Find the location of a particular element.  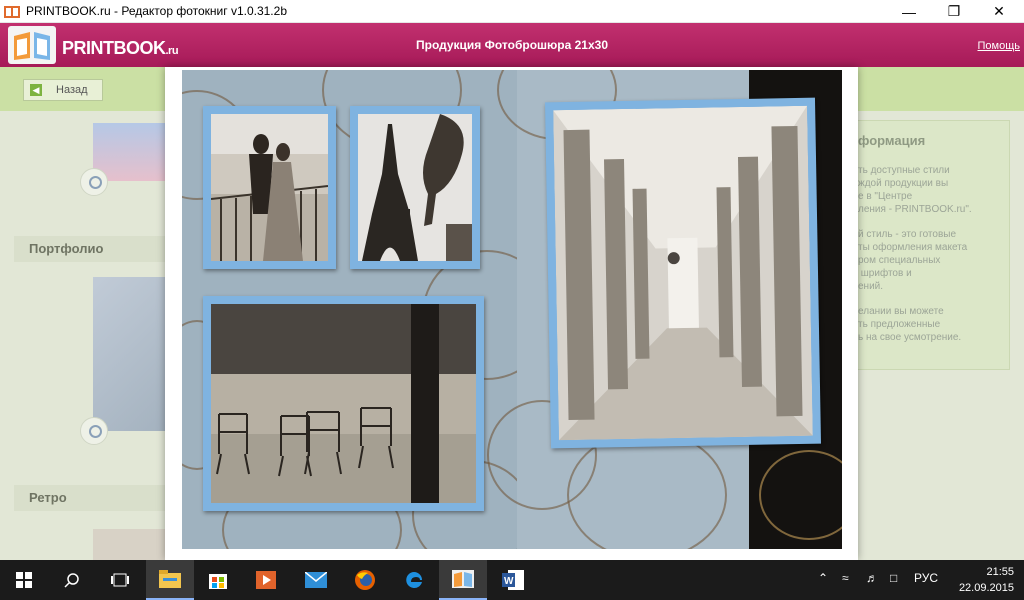

chevron-up-icon: ⌃ is located at coordinates (823, 578).